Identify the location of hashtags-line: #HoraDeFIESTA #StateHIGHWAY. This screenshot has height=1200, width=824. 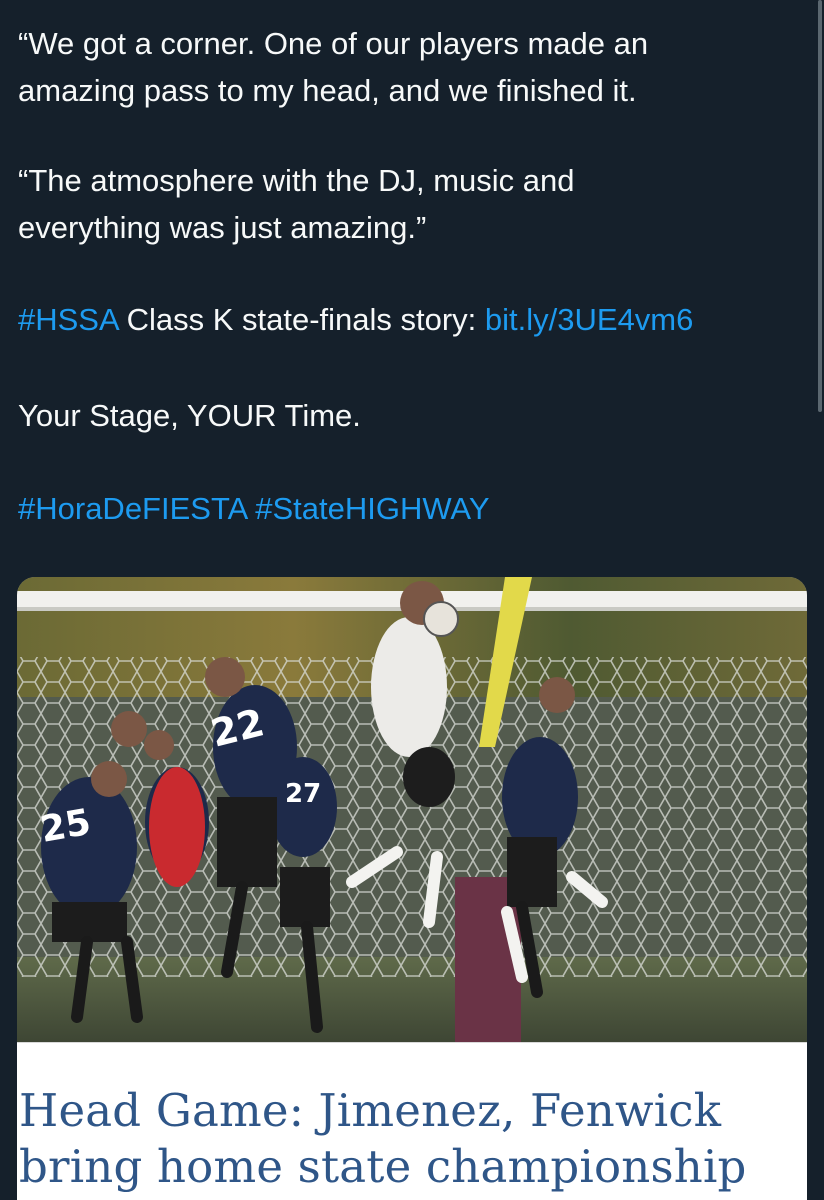
(413, 508).